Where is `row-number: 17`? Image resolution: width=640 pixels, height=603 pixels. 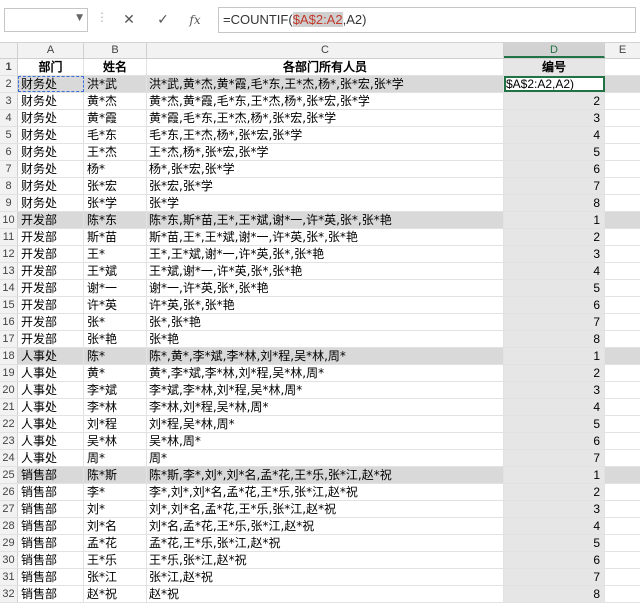 row-number: 17 is located at coordinates (9, 339).